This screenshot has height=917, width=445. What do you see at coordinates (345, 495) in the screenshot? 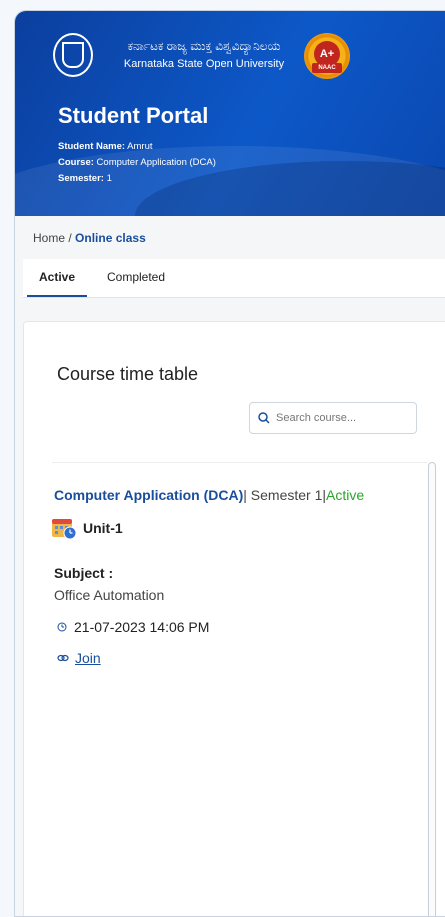
I see `status-badge: Active` at bounding box center [345, 495].